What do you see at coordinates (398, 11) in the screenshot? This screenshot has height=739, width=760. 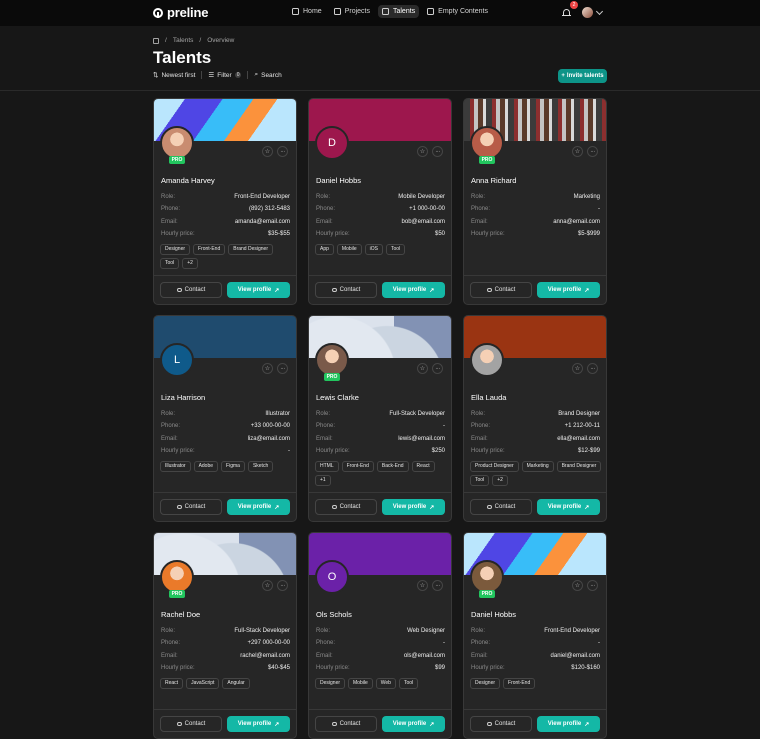 I see `nav-talents: Talents` at bounding box center [398, 11].